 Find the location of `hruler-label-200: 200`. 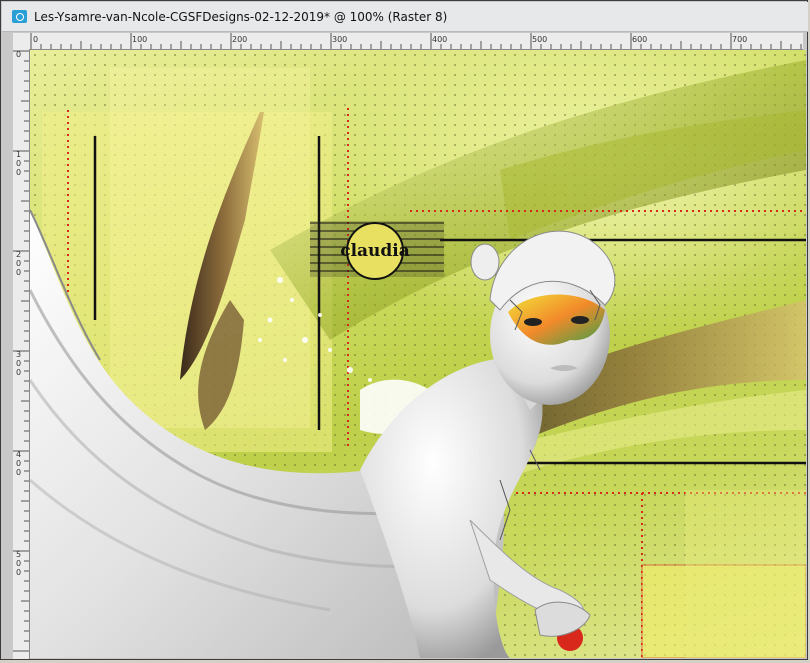

hruler-label-200: 200 is located at coordinates (239, 39).